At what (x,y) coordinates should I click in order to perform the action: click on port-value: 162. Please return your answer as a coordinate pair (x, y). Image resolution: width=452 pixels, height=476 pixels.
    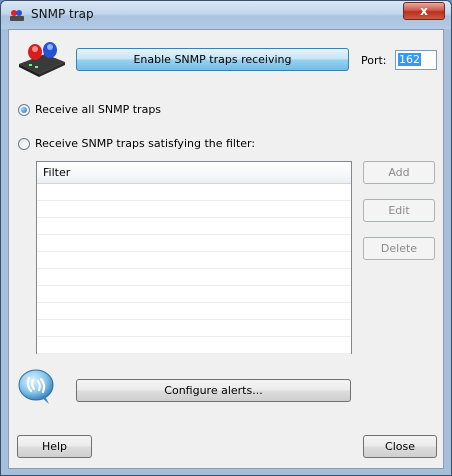
    Looking at the image, I should click on (409, 59).